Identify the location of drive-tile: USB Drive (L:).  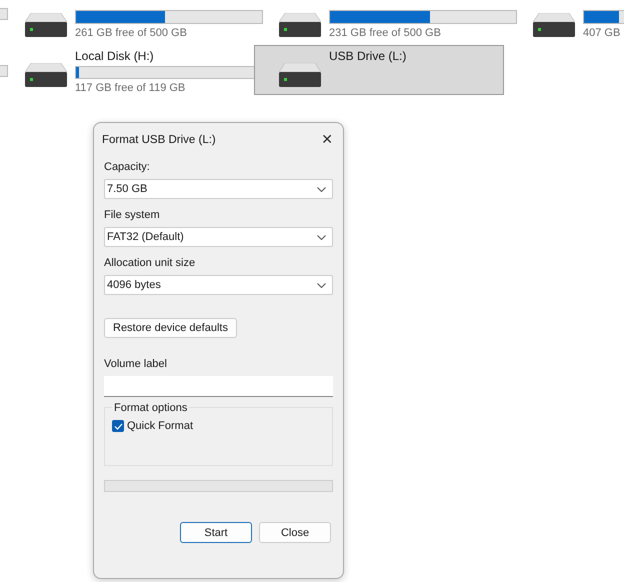
(379, 70).